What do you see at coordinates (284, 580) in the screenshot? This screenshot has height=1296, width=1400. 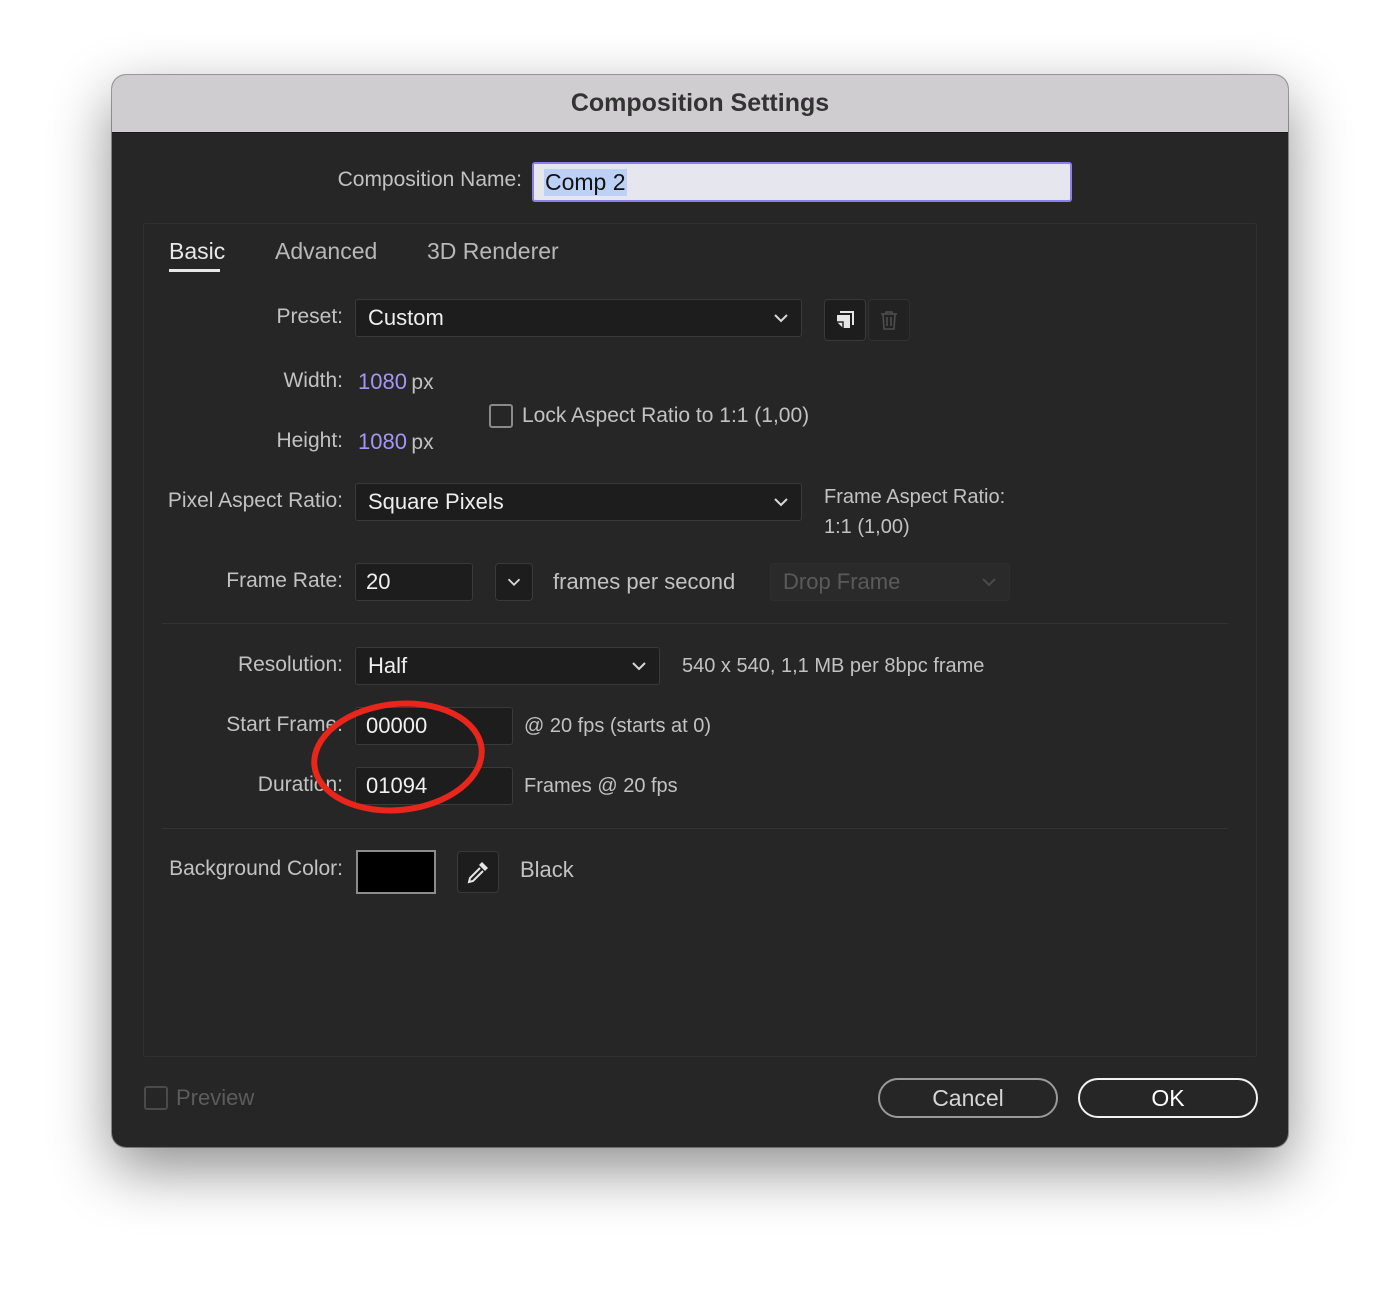 I see `frame-rate-label: Frame Rate:` at bounding box center [284, 580].